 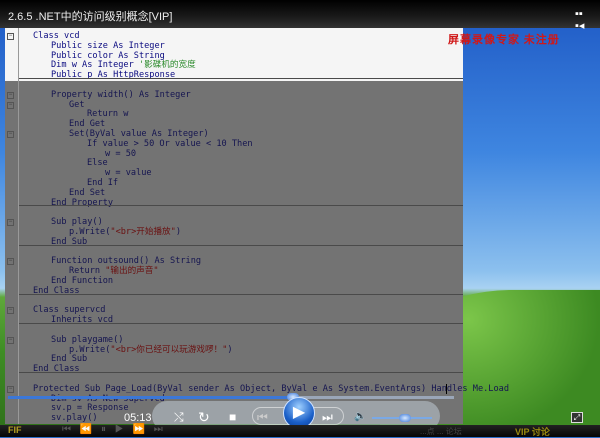 I want to click on previous-button: ⏮, so click(x=262, y=417).